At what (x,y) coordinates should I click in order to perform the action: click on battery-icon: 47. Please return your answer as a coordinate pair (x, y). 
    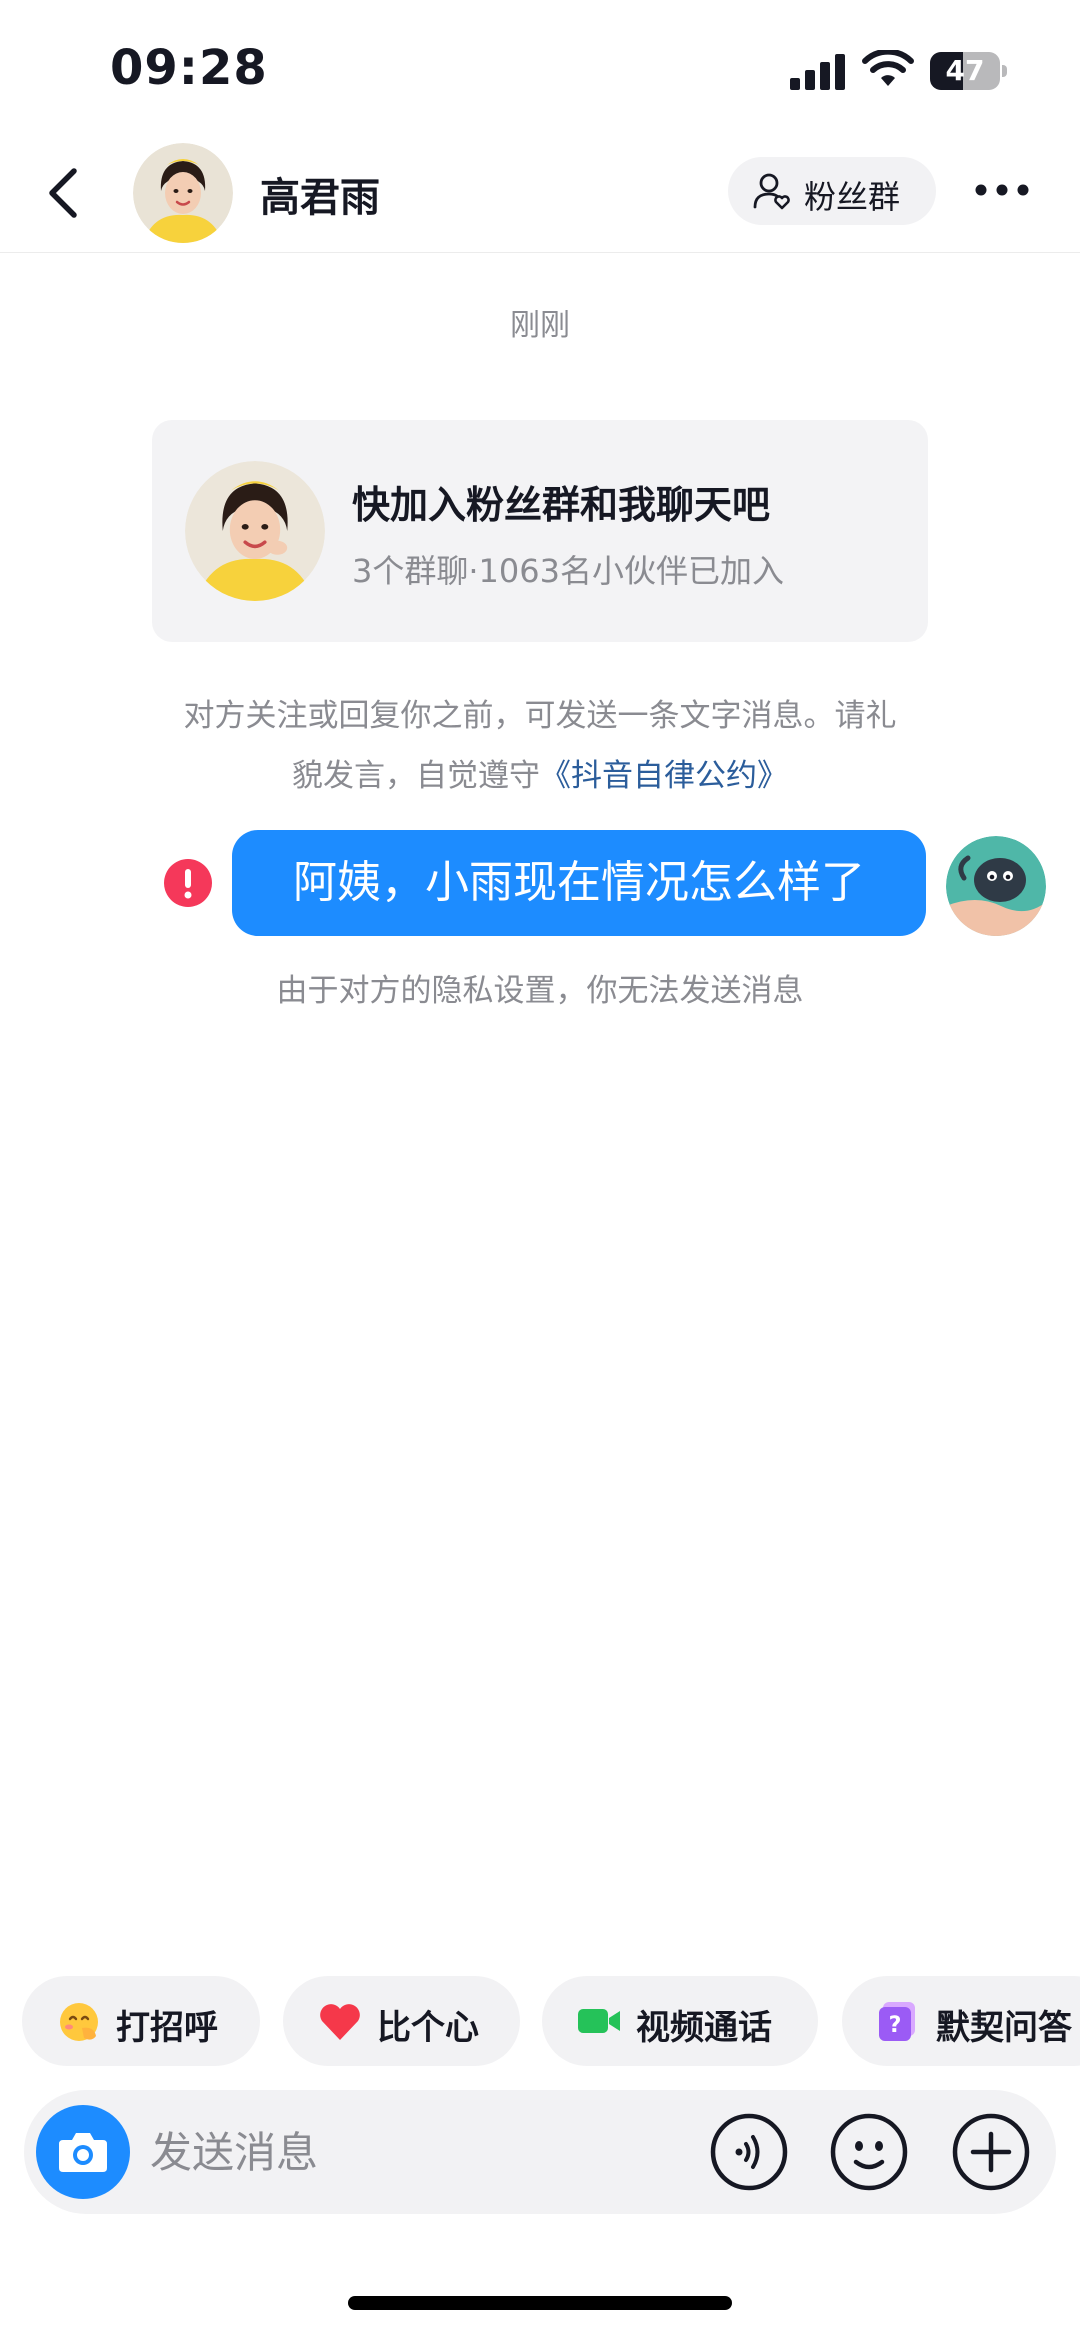
    Looking at the image, I should click on (968, 71).